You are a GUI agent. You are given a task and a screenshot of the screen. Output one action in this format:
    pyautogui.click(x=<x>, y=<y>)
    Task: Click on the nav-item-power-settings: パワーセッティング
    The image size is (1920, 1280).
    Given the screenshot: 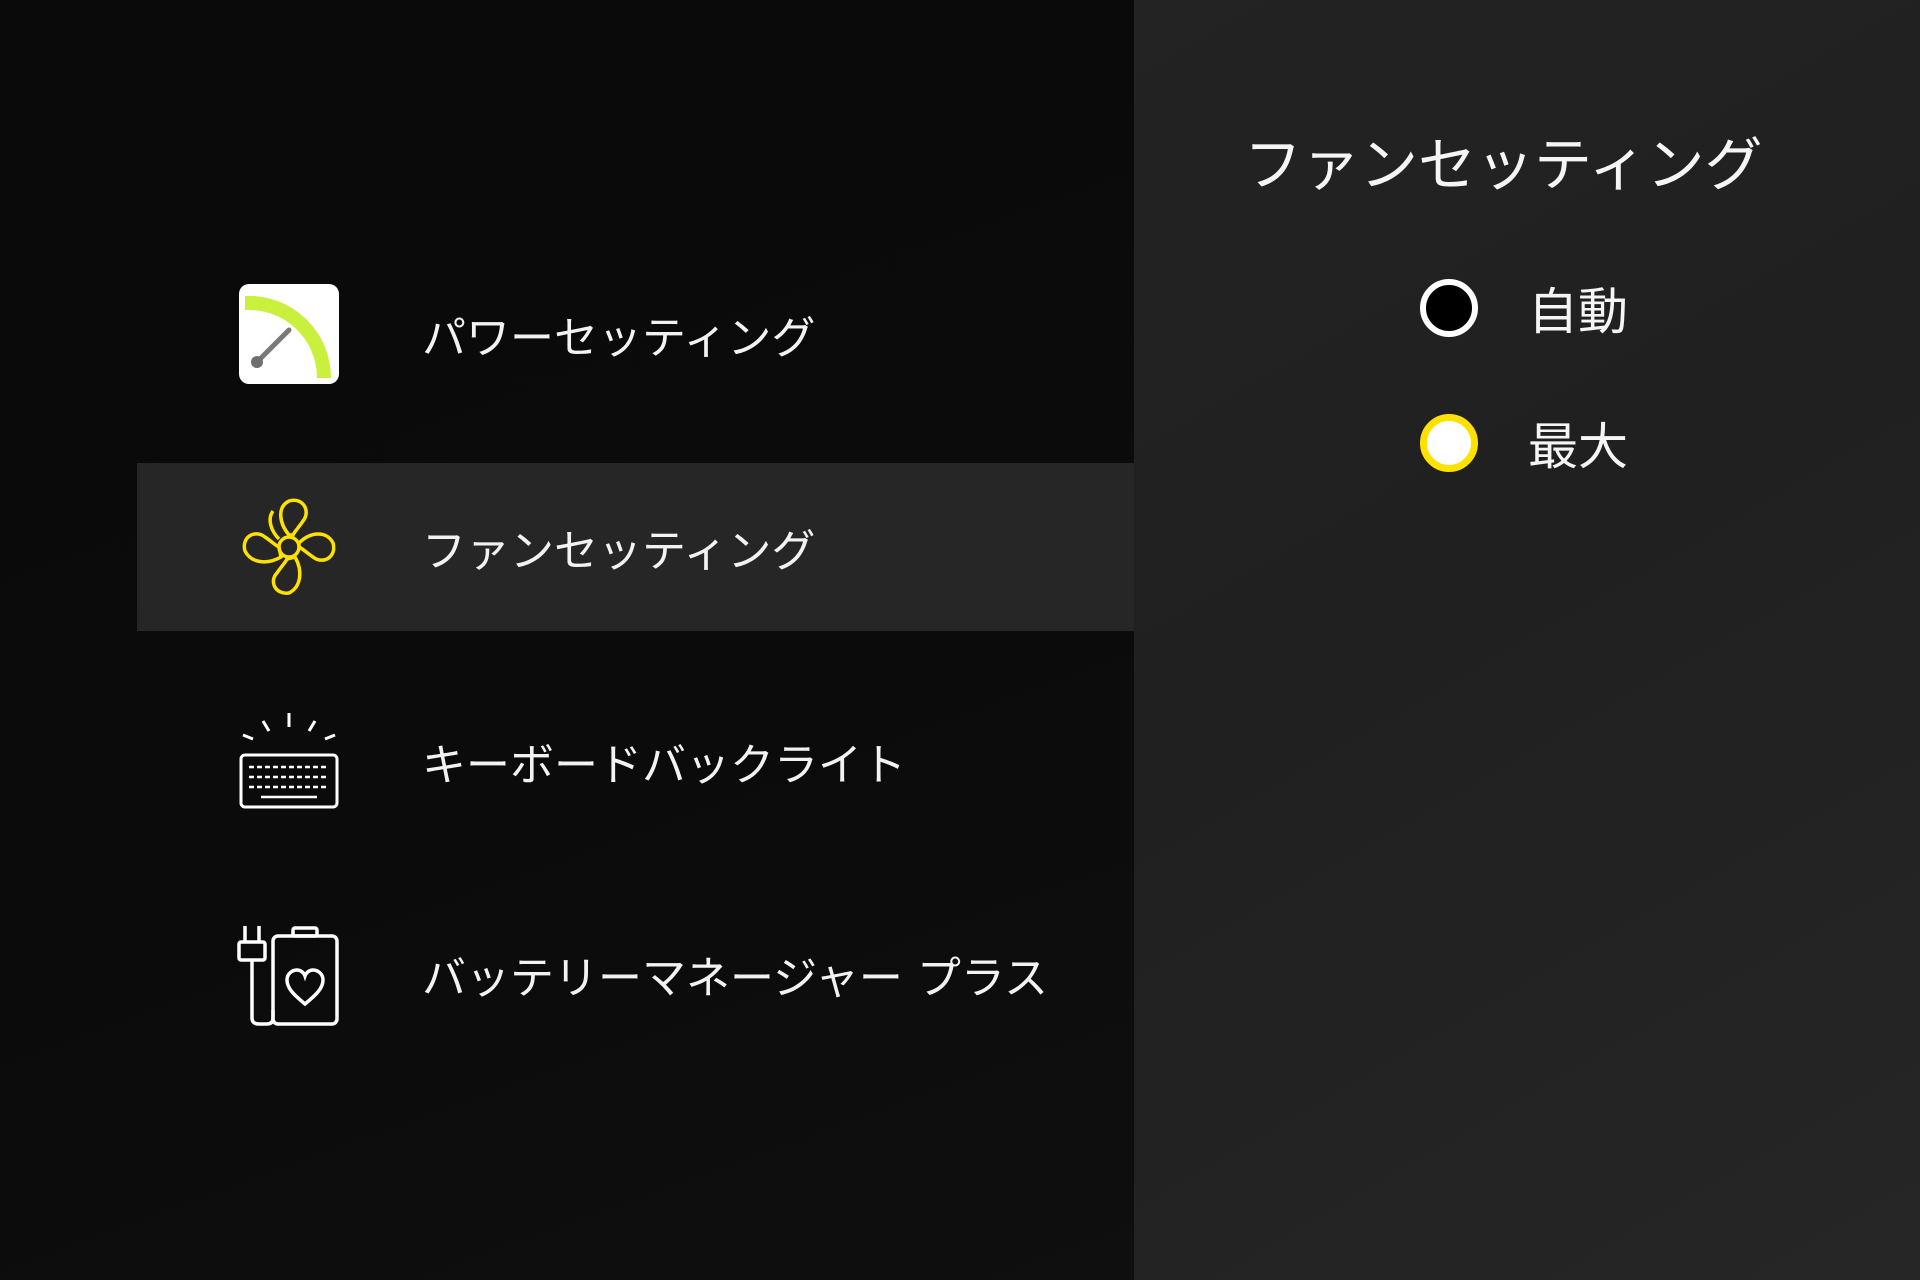 What is the action you would take?
    pyautogui.click(x=635, y=334)
    